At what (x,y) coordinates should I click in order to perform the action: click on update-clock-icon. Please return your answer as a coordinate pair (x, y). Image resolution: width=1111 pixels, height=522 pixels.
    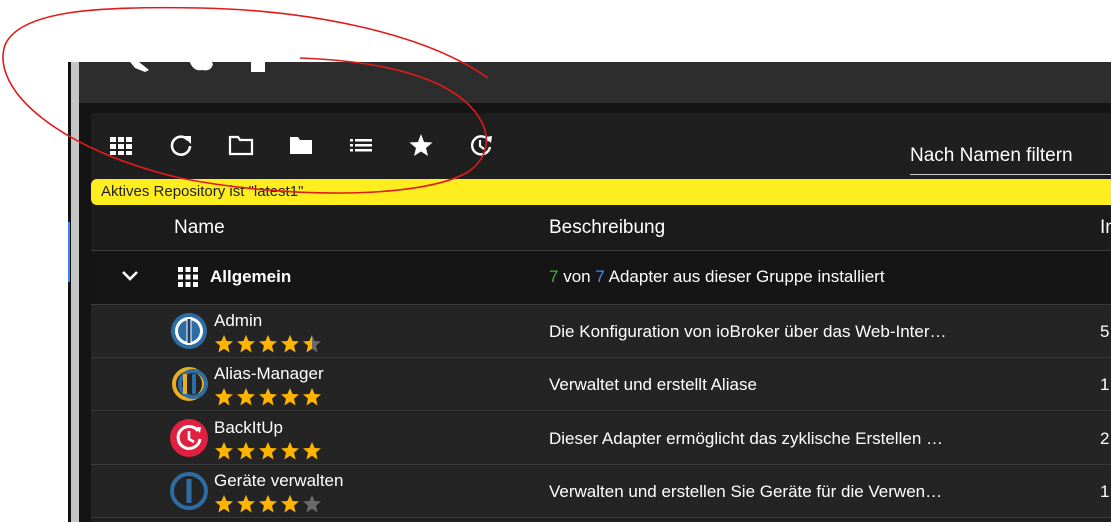
    Looking at the image, I should click on (481, 145).